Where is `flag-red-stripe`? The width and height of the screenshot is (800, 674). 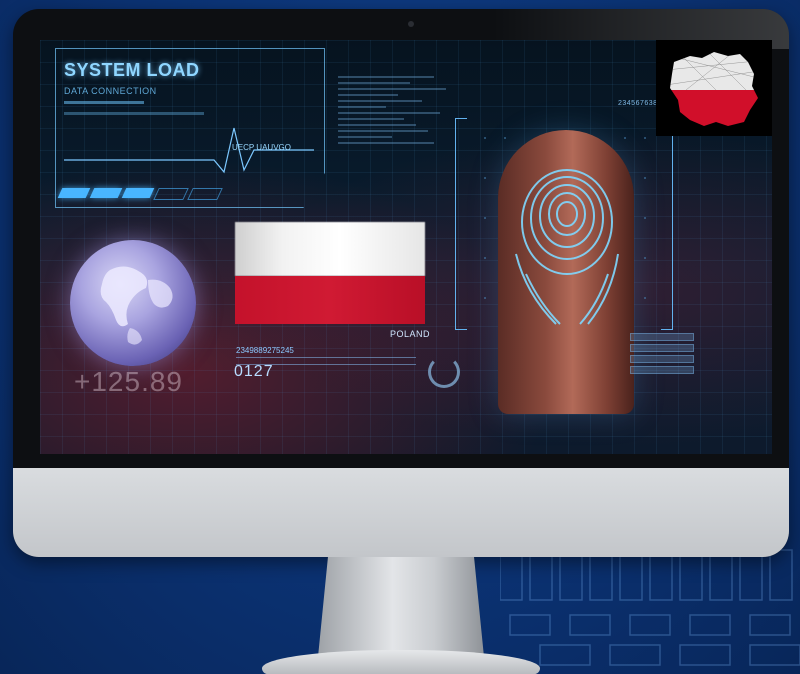
flag-red-stripe is located at coordinates (330, 300).